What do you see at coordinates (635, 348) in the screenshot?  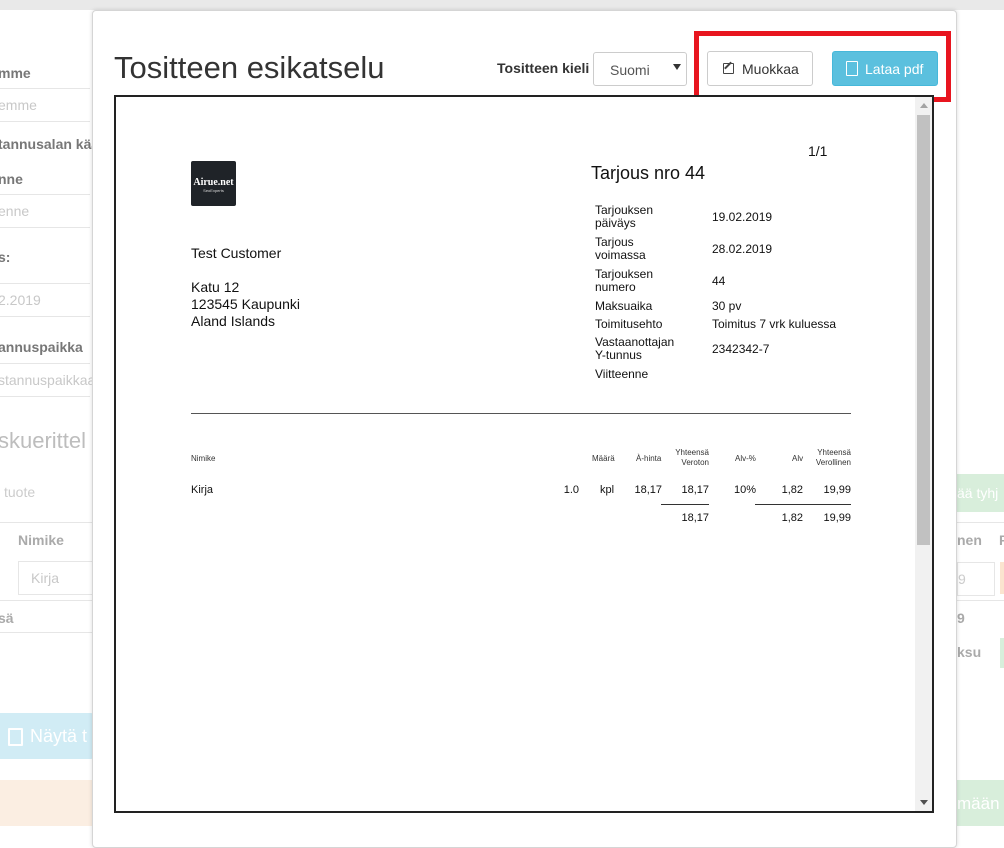 I see `meta-label: Vastaanottajan Y-tunnus` at bounding box center [635, 348].